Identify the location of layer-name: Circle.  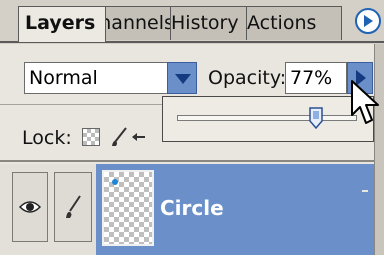
(192, 208).